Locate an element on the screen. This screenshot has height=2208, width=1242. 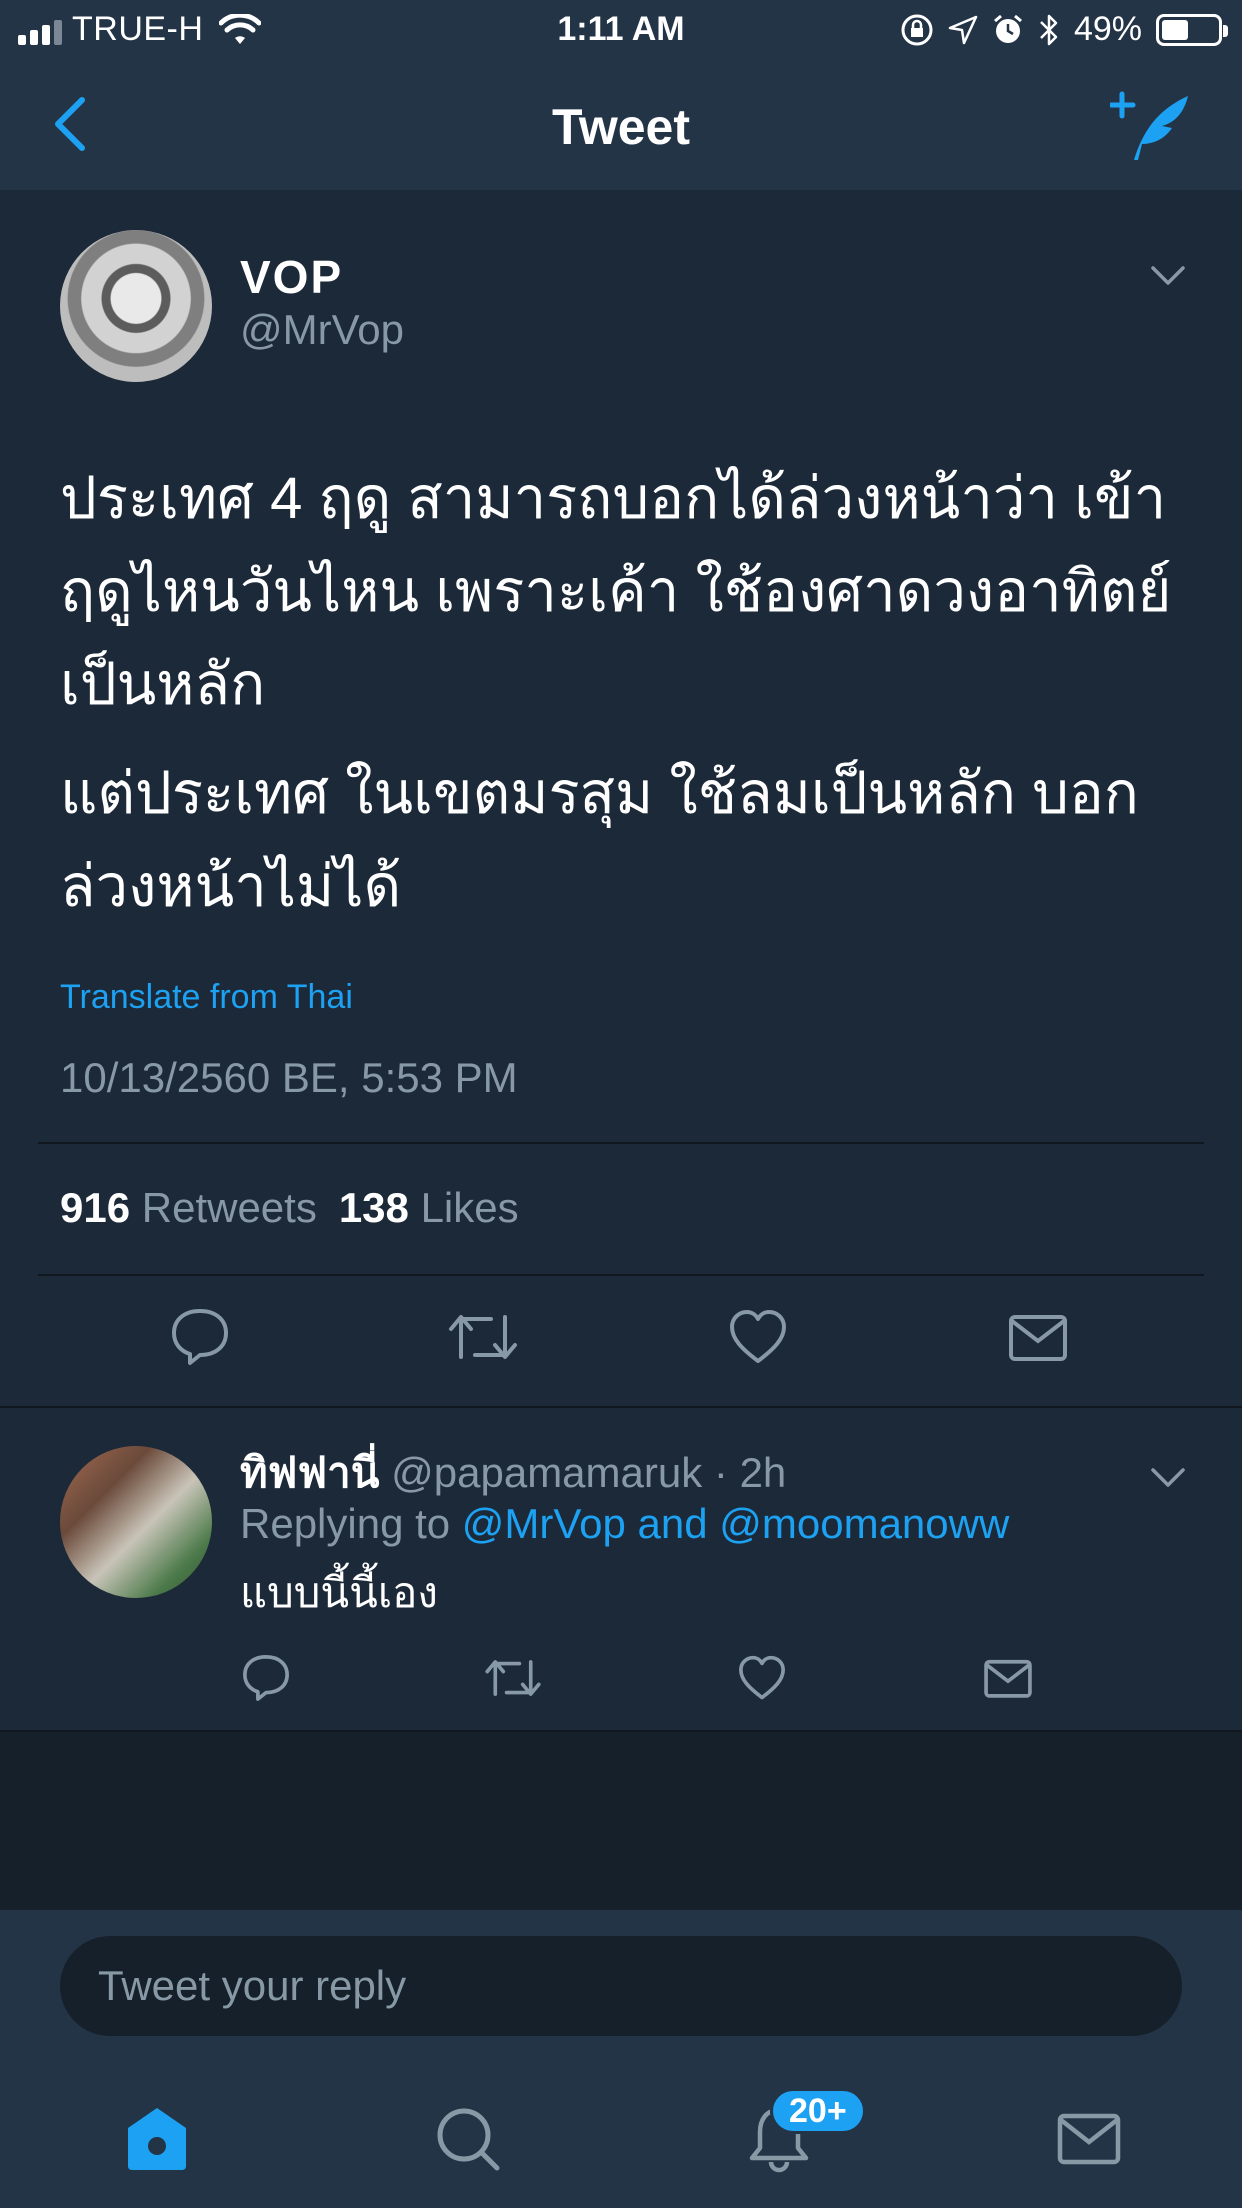
replying-and: and is located at coordinates (672, 1523).